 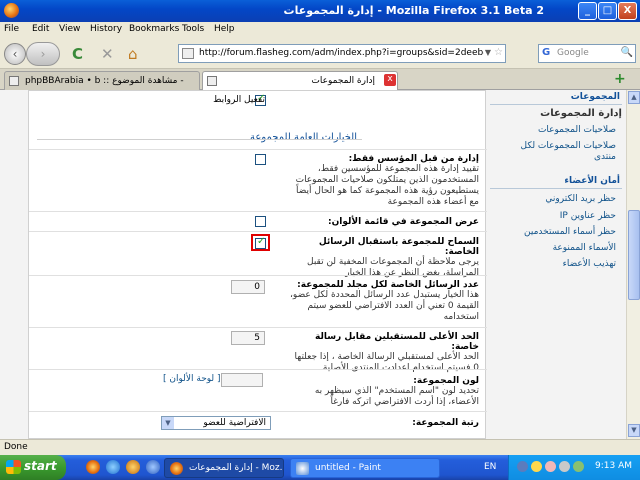 I want to click on paint-icon, so click(x=302, y=468).